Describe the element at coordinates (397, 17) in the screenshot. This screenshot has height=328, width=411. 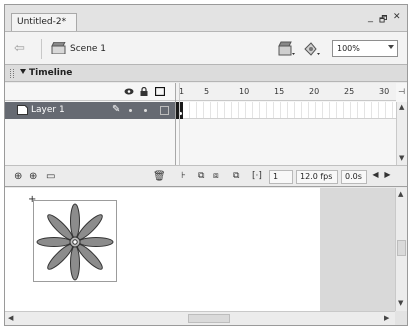
I see `close-button: ✕` at that location.